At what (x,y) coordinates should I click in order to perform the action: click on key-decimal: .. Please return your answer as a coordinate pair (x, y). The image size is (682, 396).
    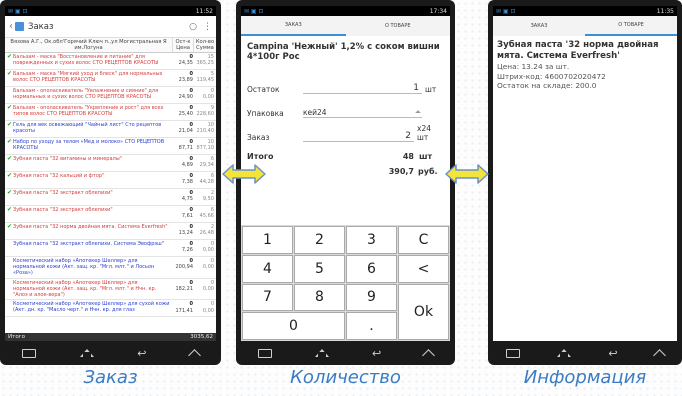
    Looking at the image, I should click on (371, 326).